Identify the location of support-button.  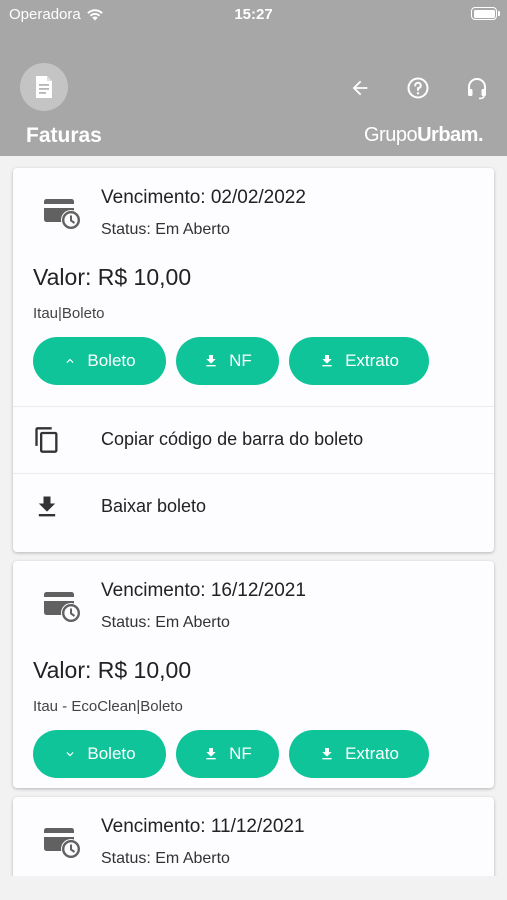
(477, 88).